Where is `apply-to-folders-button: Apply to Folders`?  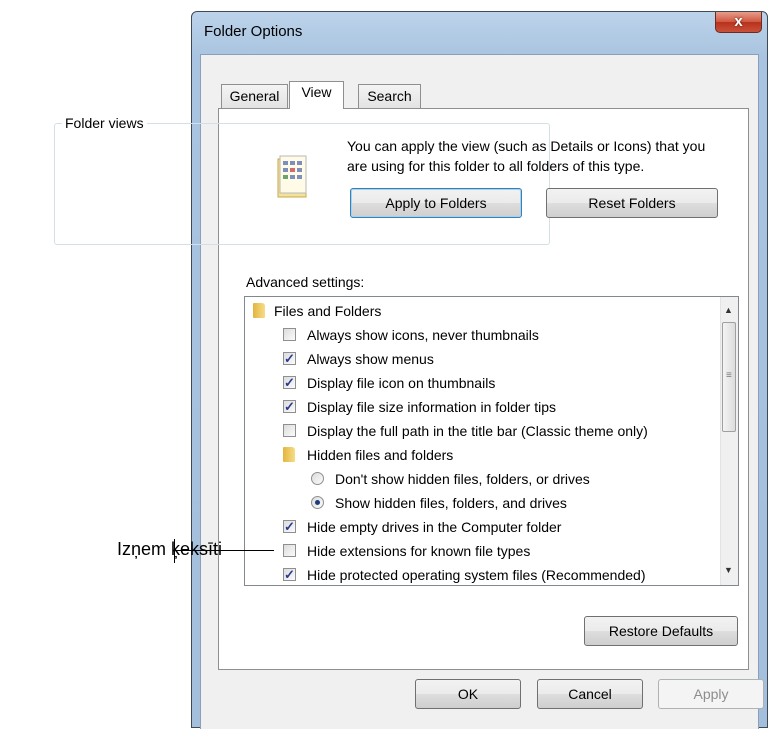 apply-to-folders-button: Apply to Folders is located at coordinates (436, 203).